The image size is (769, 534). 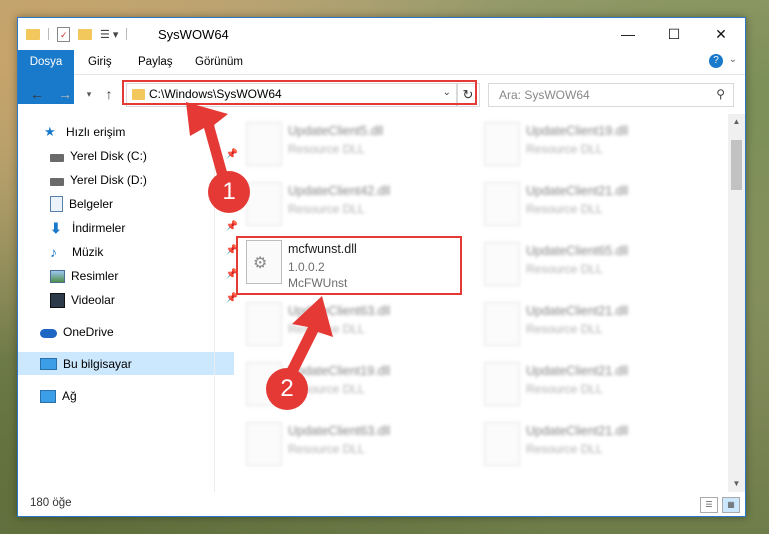 What do you see at coordinates (736, 484) in the screenshot?
I see `scroll-down-arrow-icon: ▼` at bounding box center [736, 484].